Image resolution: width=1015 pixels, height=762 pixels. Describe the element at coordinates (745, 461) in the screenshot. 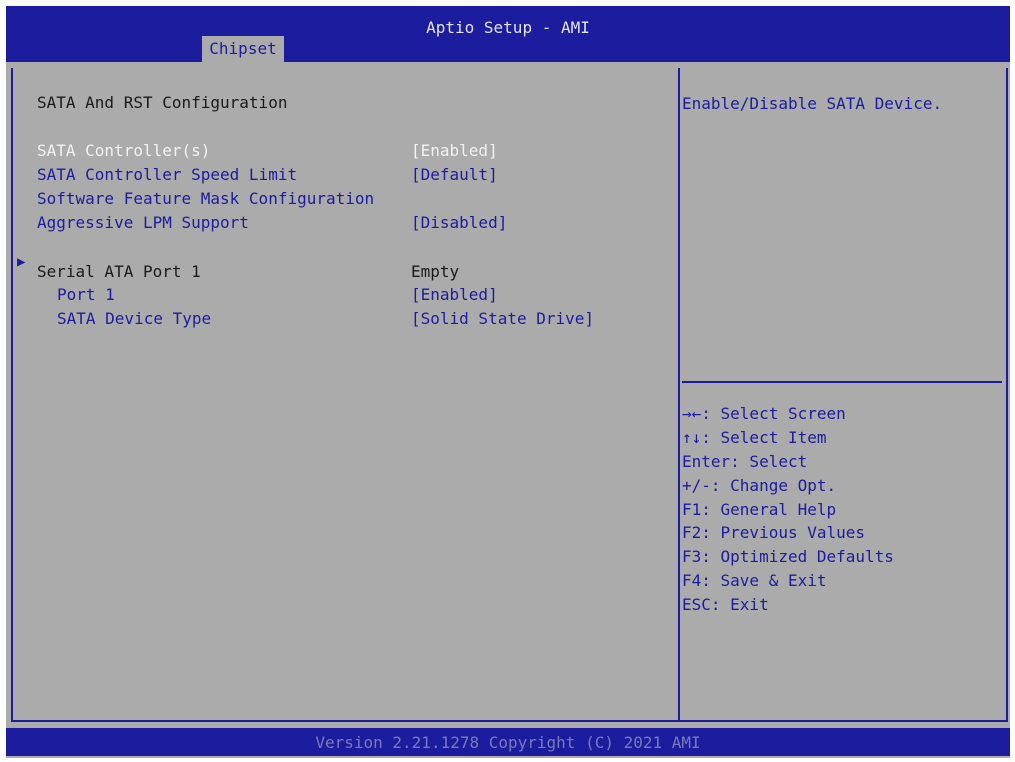

I see `key-help-line: Enter: Select` at that location.